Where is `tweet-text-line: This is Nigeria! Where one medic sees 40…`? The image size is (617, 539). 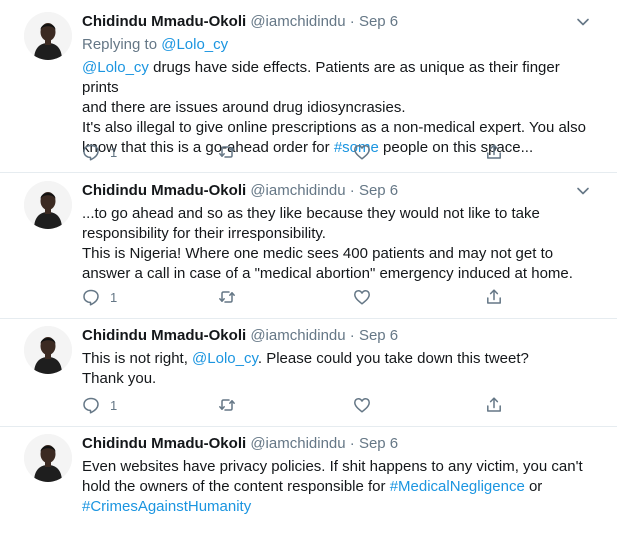
tweet-text-line: This is Nigeria! Where one medic sees 40… is located at coordinates (318, 253).